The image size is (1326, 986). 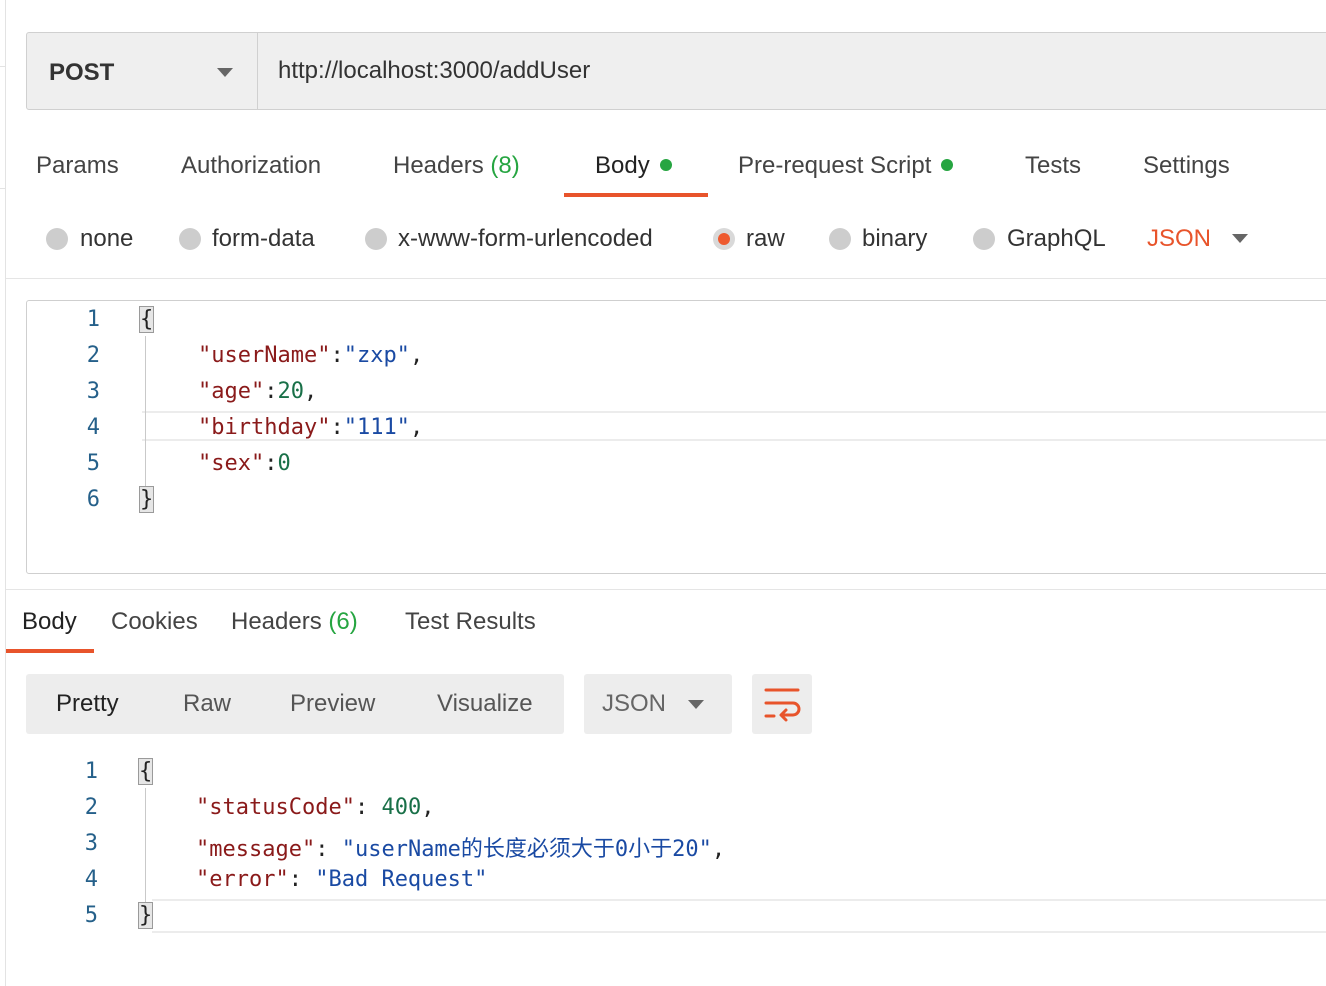 What do you see at coordinates (696, 704) in the screenshot?
I see `response-format-dropdown-icon` at bounding box center [696, 704].